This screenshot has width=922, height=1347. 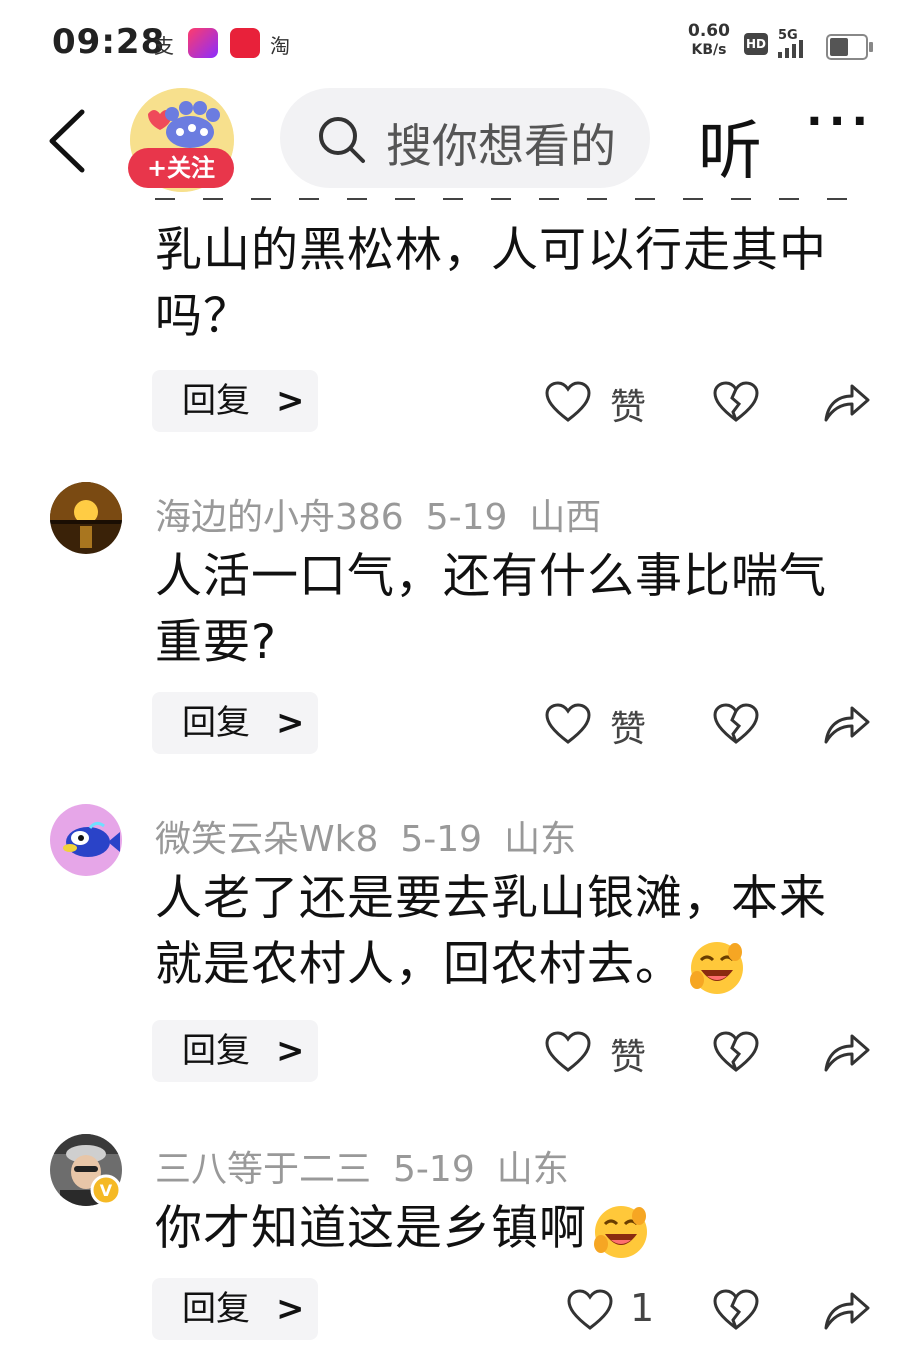 What do you see at coordinates (279, 517) in the screenshot?
I see `username: 海边的小舟386` at bounding box center [279, 517].